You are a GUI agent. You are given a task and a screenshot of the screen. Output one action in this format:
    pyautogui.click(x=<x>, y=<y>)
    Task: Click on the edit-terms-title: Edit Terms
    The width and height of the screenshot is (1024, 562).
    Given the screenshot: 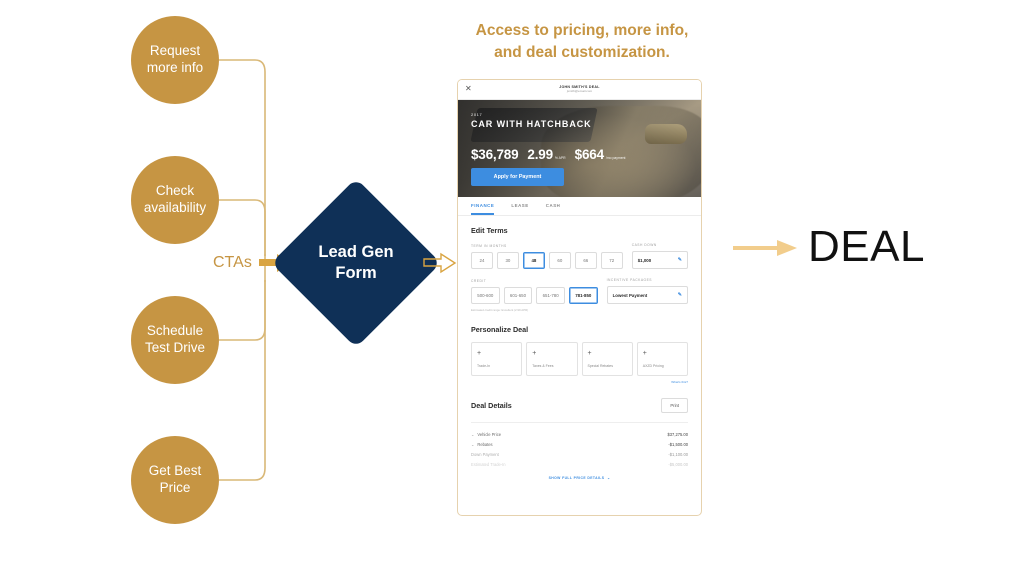 What is the action you would take?
    pyautogui.click(x=489, y=230)
    